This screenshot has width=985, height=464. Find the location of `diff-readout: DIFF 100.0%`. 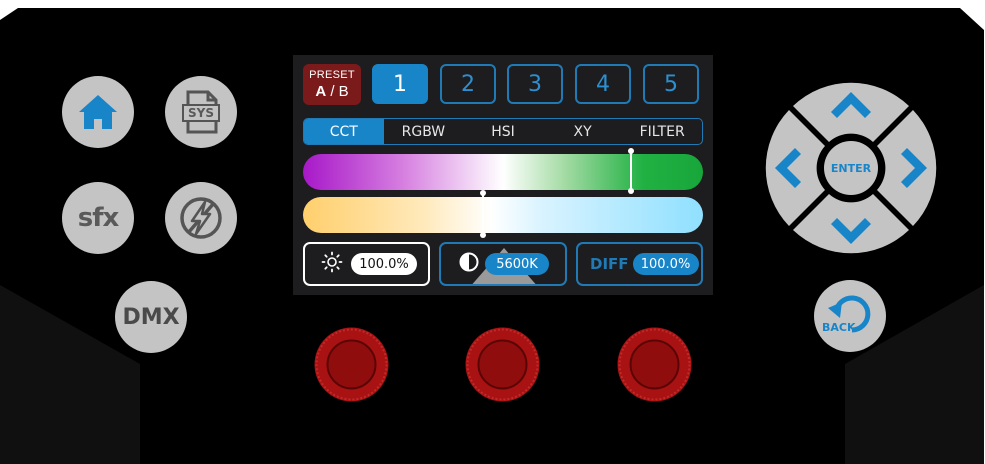

diff-readout: DIFF 100.0% is located at coordinates (639, 264).